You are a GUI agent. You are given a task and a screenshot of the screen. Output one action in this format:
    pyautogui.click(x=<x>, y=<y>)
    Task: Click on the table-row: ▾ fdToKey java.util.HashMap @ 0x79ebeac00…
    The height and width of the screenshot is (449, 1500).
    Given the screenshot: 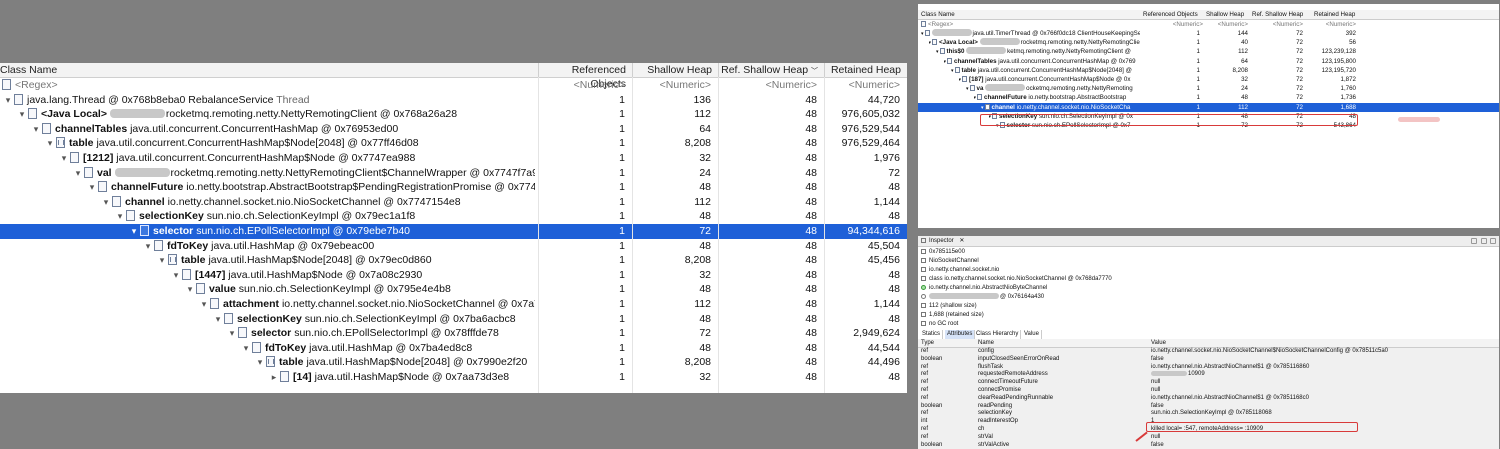 What is the action you would take?
    pyautogui.click(x=453, y=246)
    